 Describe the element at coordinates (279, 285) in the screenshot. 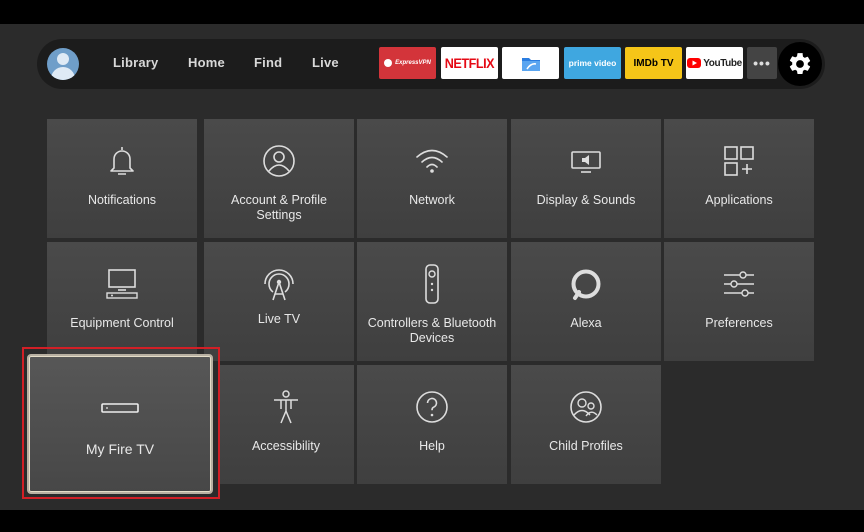

I see `antenna-icon` at that location.